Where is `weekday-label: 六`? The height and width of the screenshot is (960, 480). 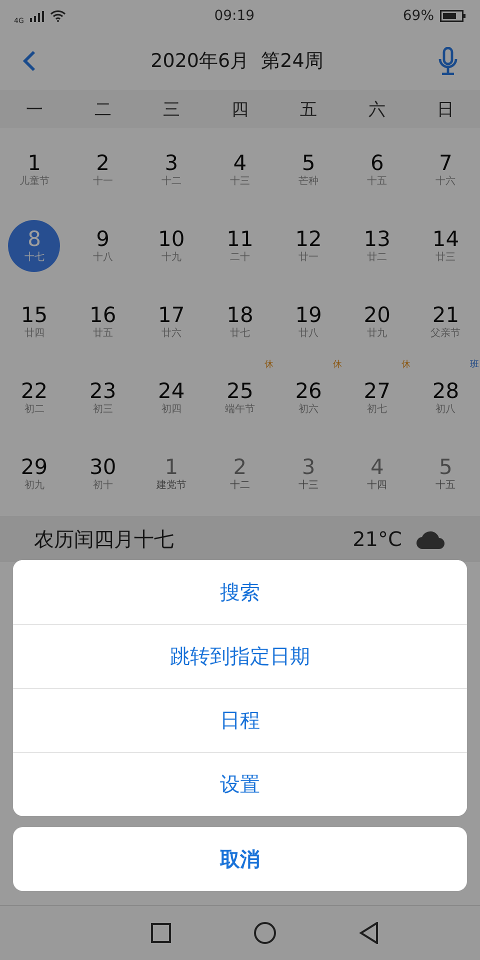
weekday-label: 六 is located at coordinates (377, 109).